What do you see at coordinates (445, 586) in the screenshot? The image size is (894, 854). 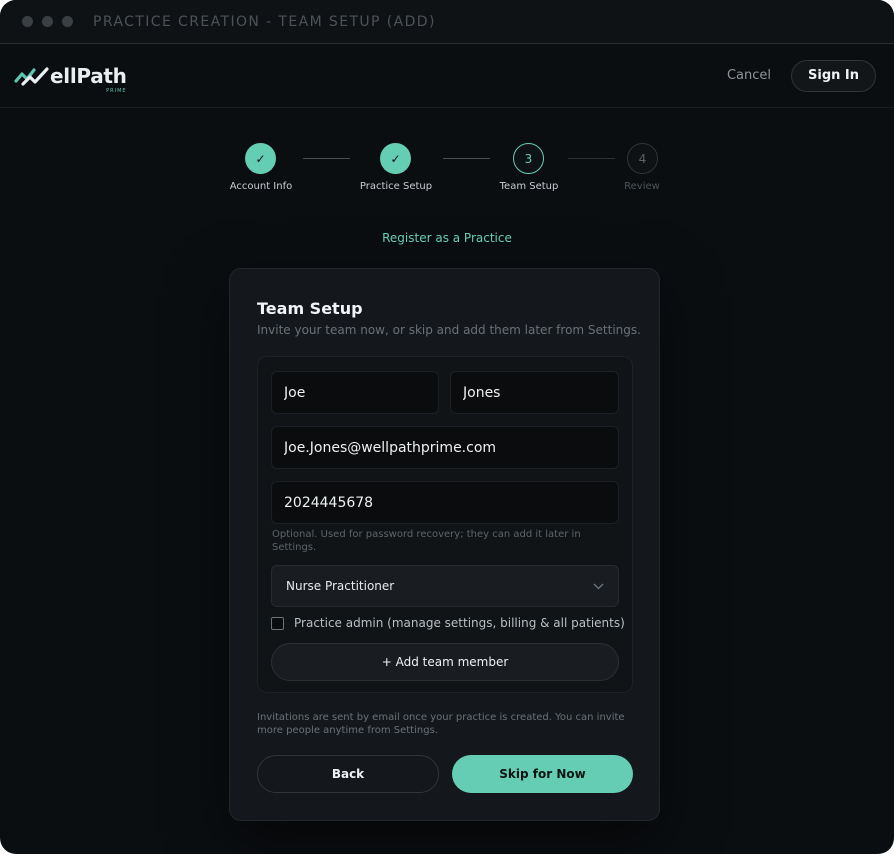 I see `role-select: Nurse Practitioner` at bounding box center [445, 586].